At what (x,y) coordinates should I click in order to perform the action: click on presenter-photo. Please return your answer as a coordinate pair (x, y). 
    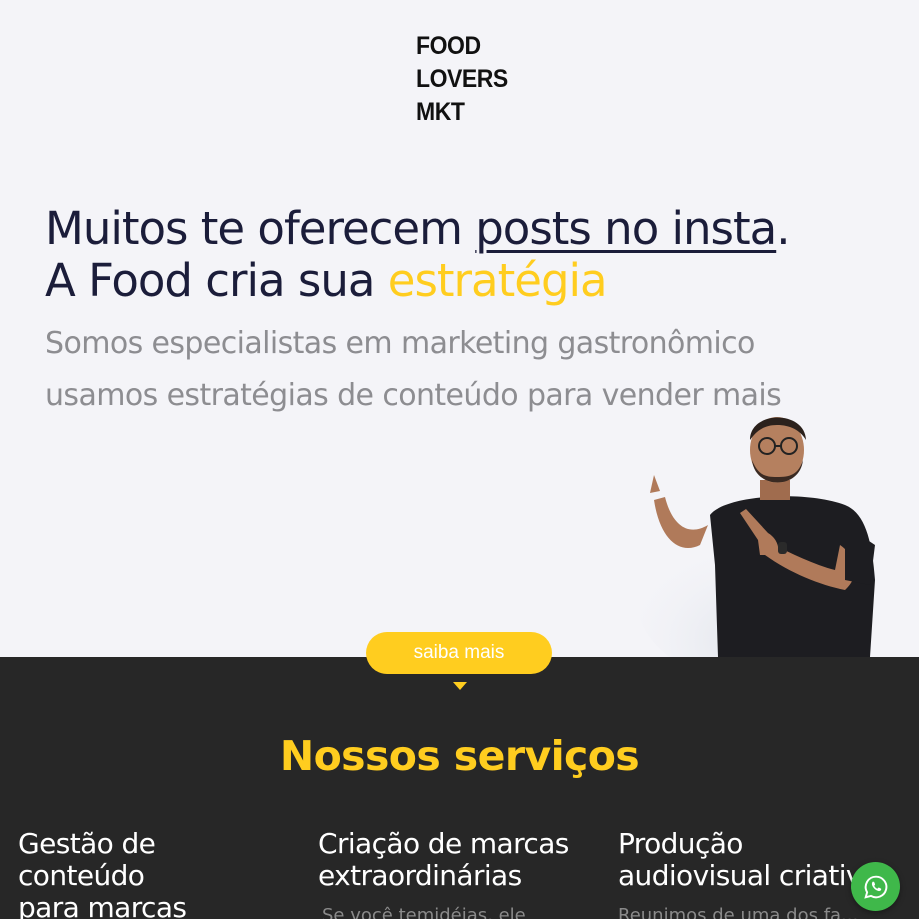
    Looking at the image, I should click on (762, 537).